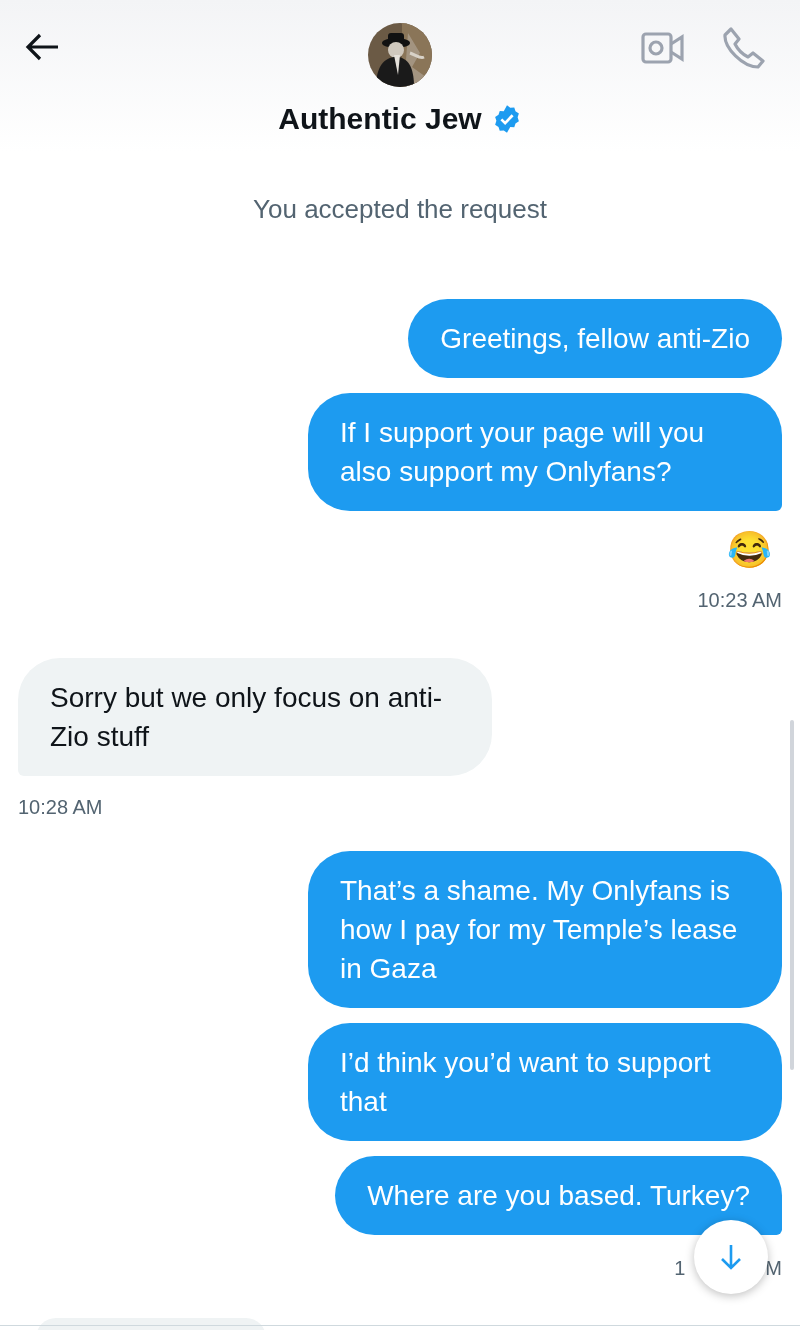 This screenshot has height=1330, width=800. I want to click on back-icon, so click(42, 47).